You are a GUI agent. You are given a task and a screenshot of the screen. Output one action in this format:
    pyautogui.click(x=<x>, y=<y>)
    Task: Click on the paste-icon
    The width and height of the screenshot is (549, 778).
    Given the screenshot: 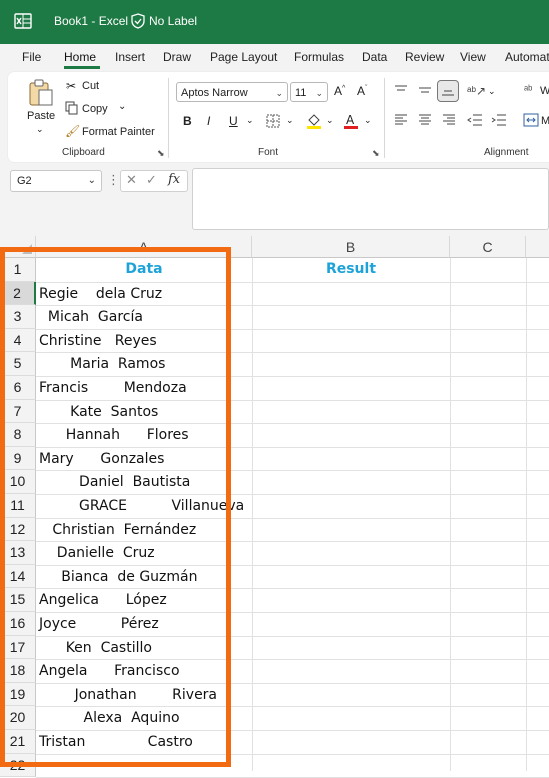 What is the action you would take?
    pyautogui.click(x=41, y=93)
    